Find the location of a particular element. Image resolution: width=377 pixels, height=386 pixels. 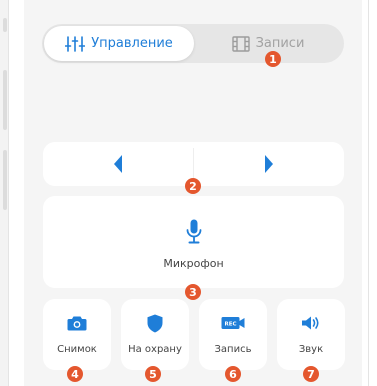

microphone-label: Микрофон is located at coordinates (193, 263).